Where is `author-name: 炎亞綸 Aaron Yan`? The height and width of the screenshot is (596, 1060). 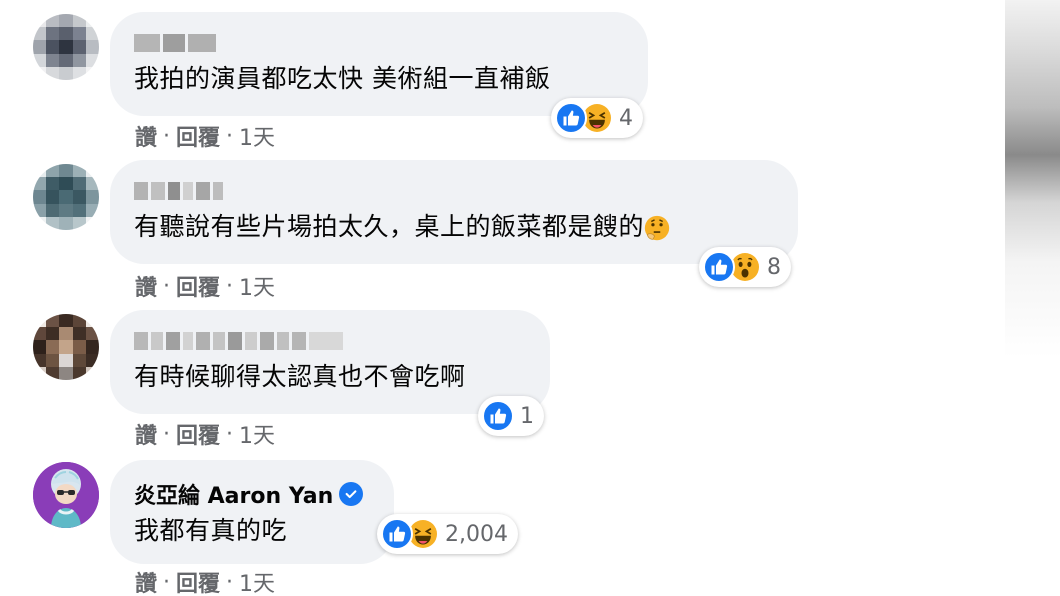 author-name: 炎亞綸 Aaron Yan is located at coordinates (233, 494).